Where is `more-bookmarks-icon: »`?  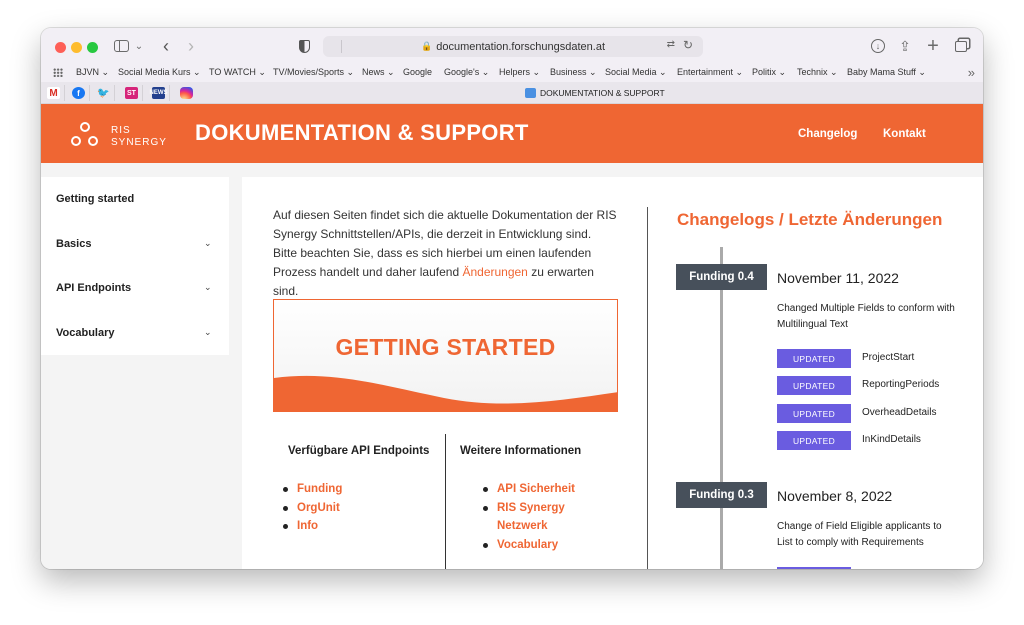 more-bookmarks-icon: » is located at coordinates (971, 72).